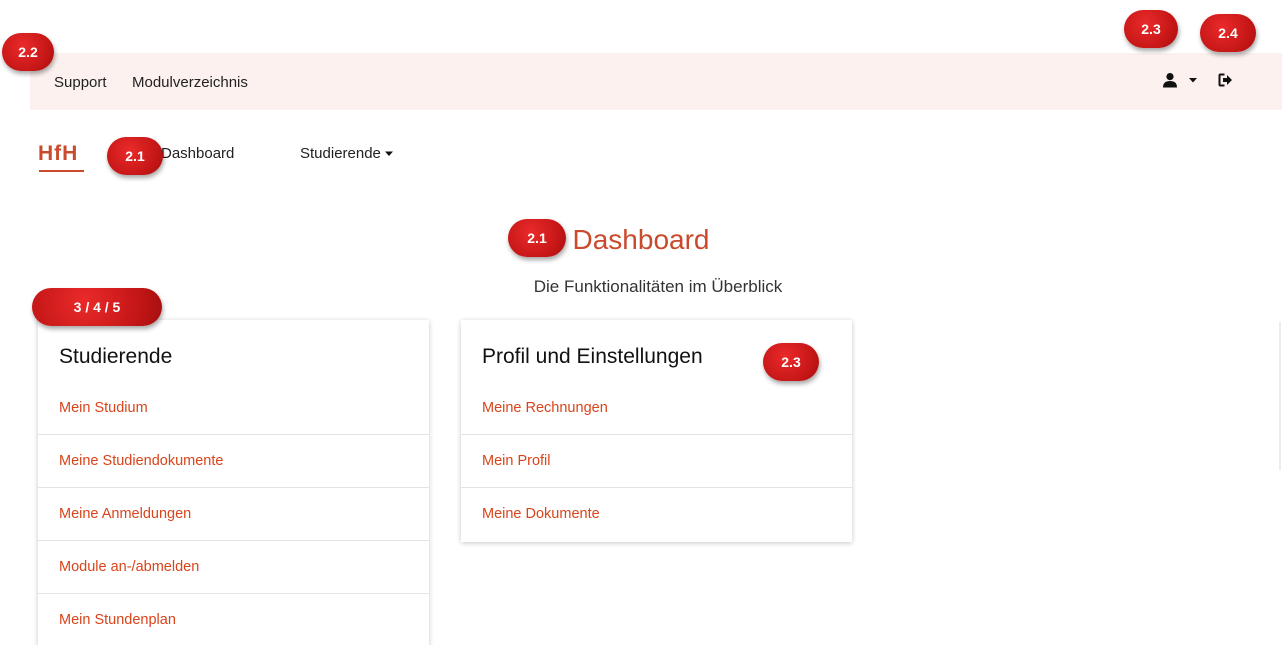 The image size is (1282, 645). I want to click on link-meine-rechnungen: Meine Rechnungen, so click(656, 408).